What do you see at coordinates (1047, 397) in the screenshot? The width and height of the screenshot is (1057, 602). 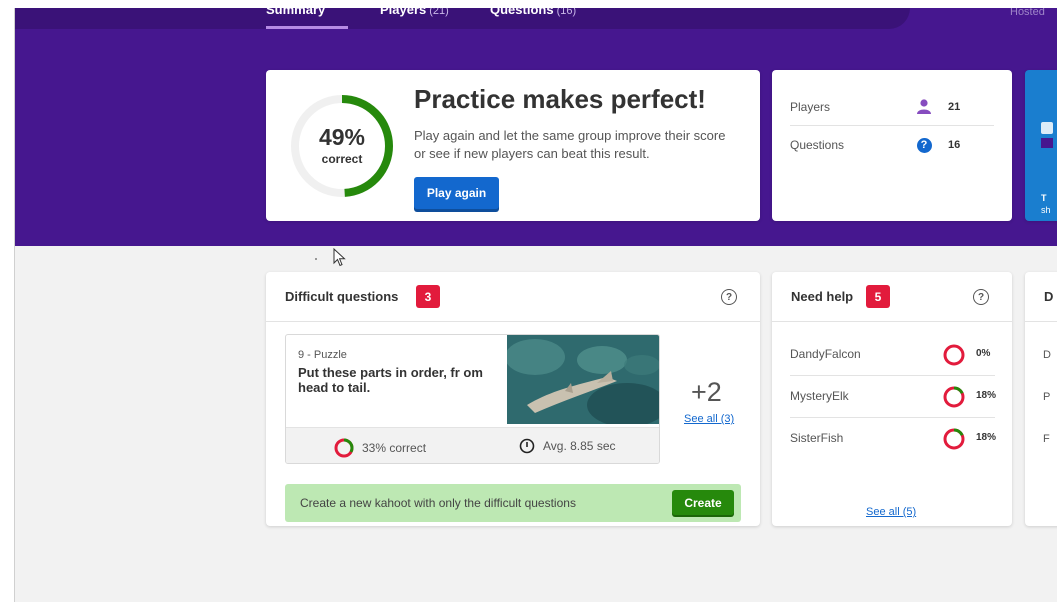 I see `third-card-row: P` at bounding box center [1047, 397].